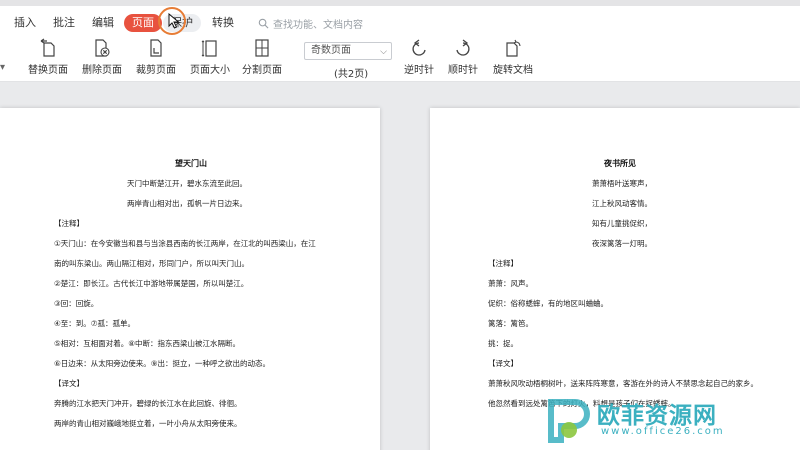 This screenshot has height=450, width=800. Describe the element at coordinates (48, 70) in the screenshot. I see `replace-page-label: 替换页面` at that location.